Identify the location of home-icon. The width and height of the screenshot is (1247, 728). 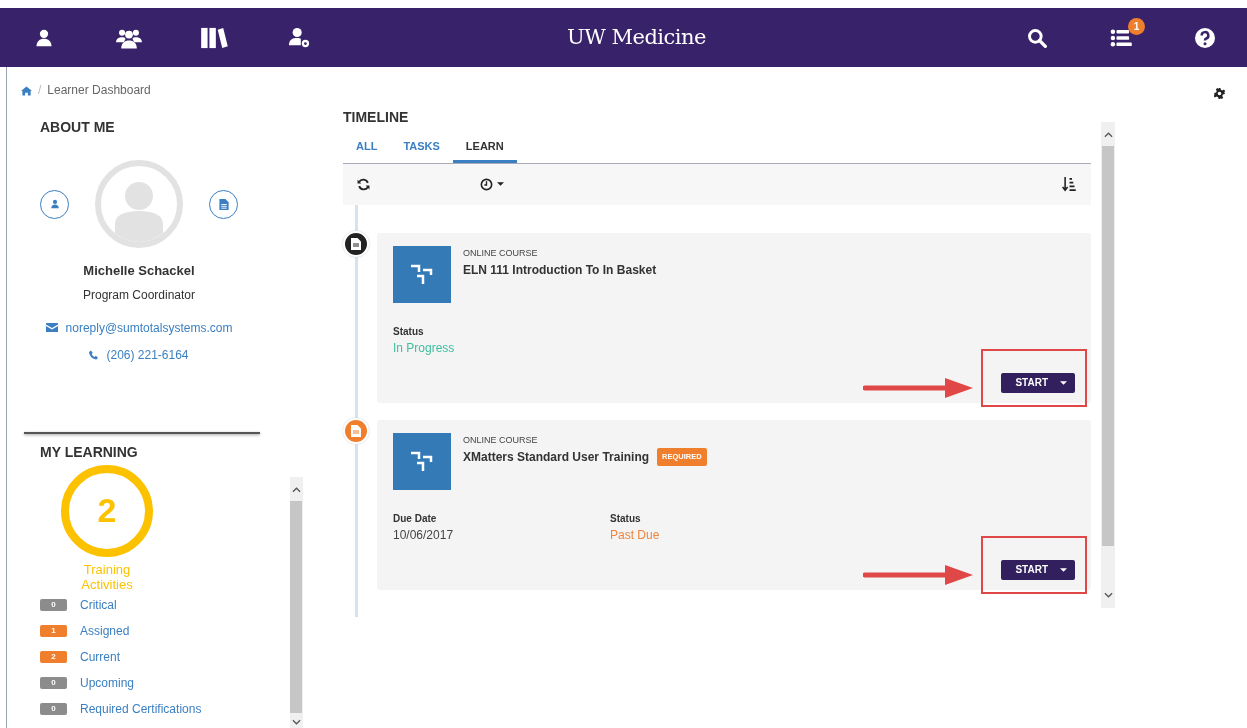
(26, 90).